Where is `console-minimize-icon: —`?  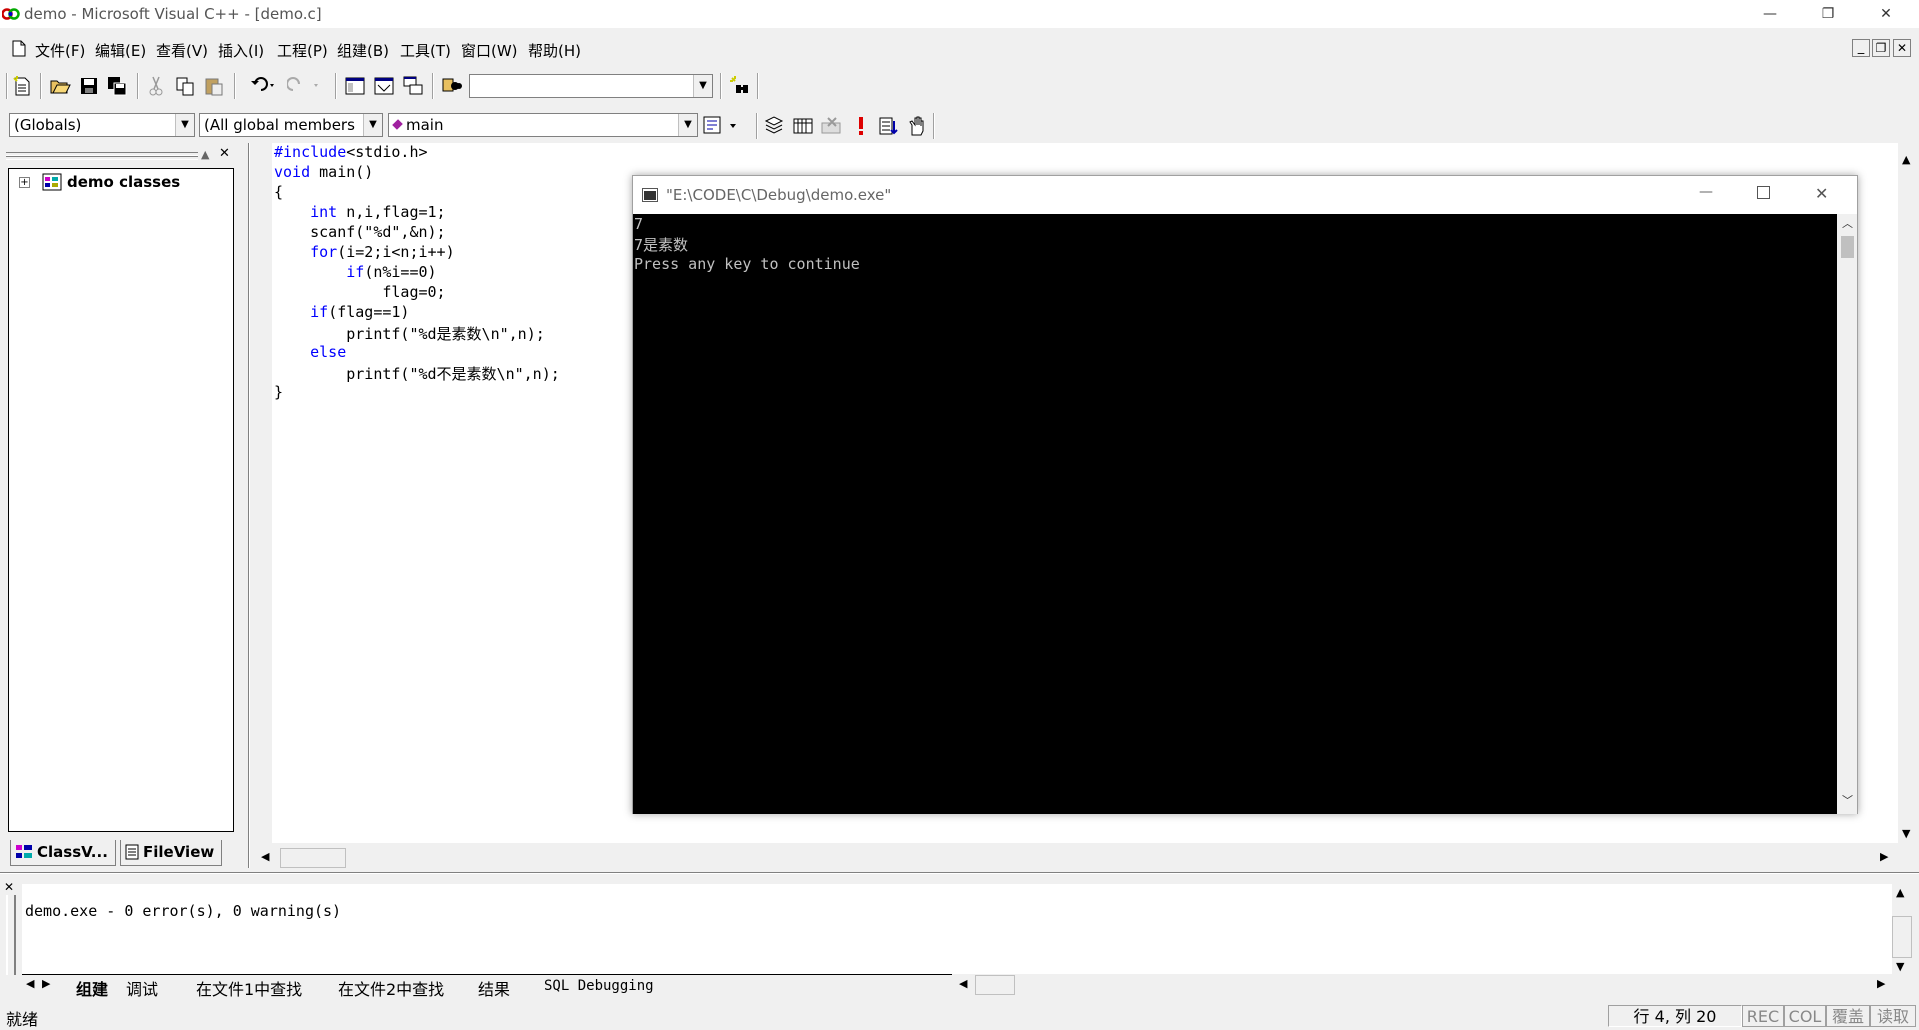
console-minimize-icon: — is located at coordinates (1706, 192).